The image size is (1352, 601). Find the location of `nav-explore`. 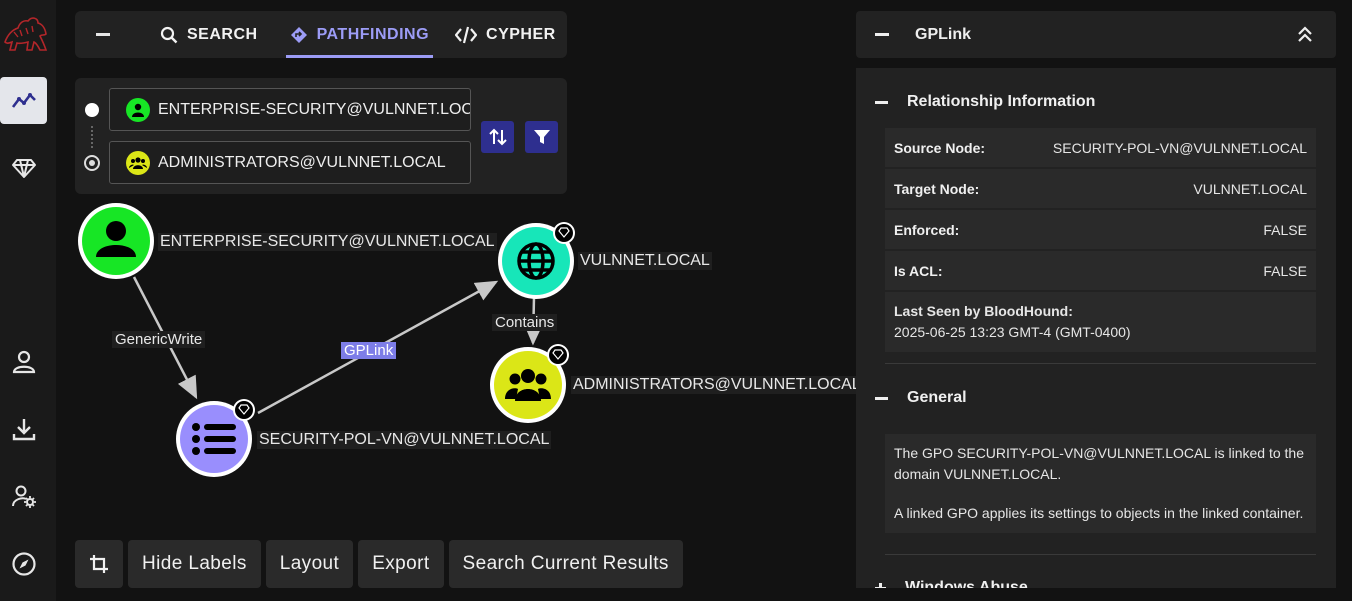

nav-explore is located at coordinates (23, 100).